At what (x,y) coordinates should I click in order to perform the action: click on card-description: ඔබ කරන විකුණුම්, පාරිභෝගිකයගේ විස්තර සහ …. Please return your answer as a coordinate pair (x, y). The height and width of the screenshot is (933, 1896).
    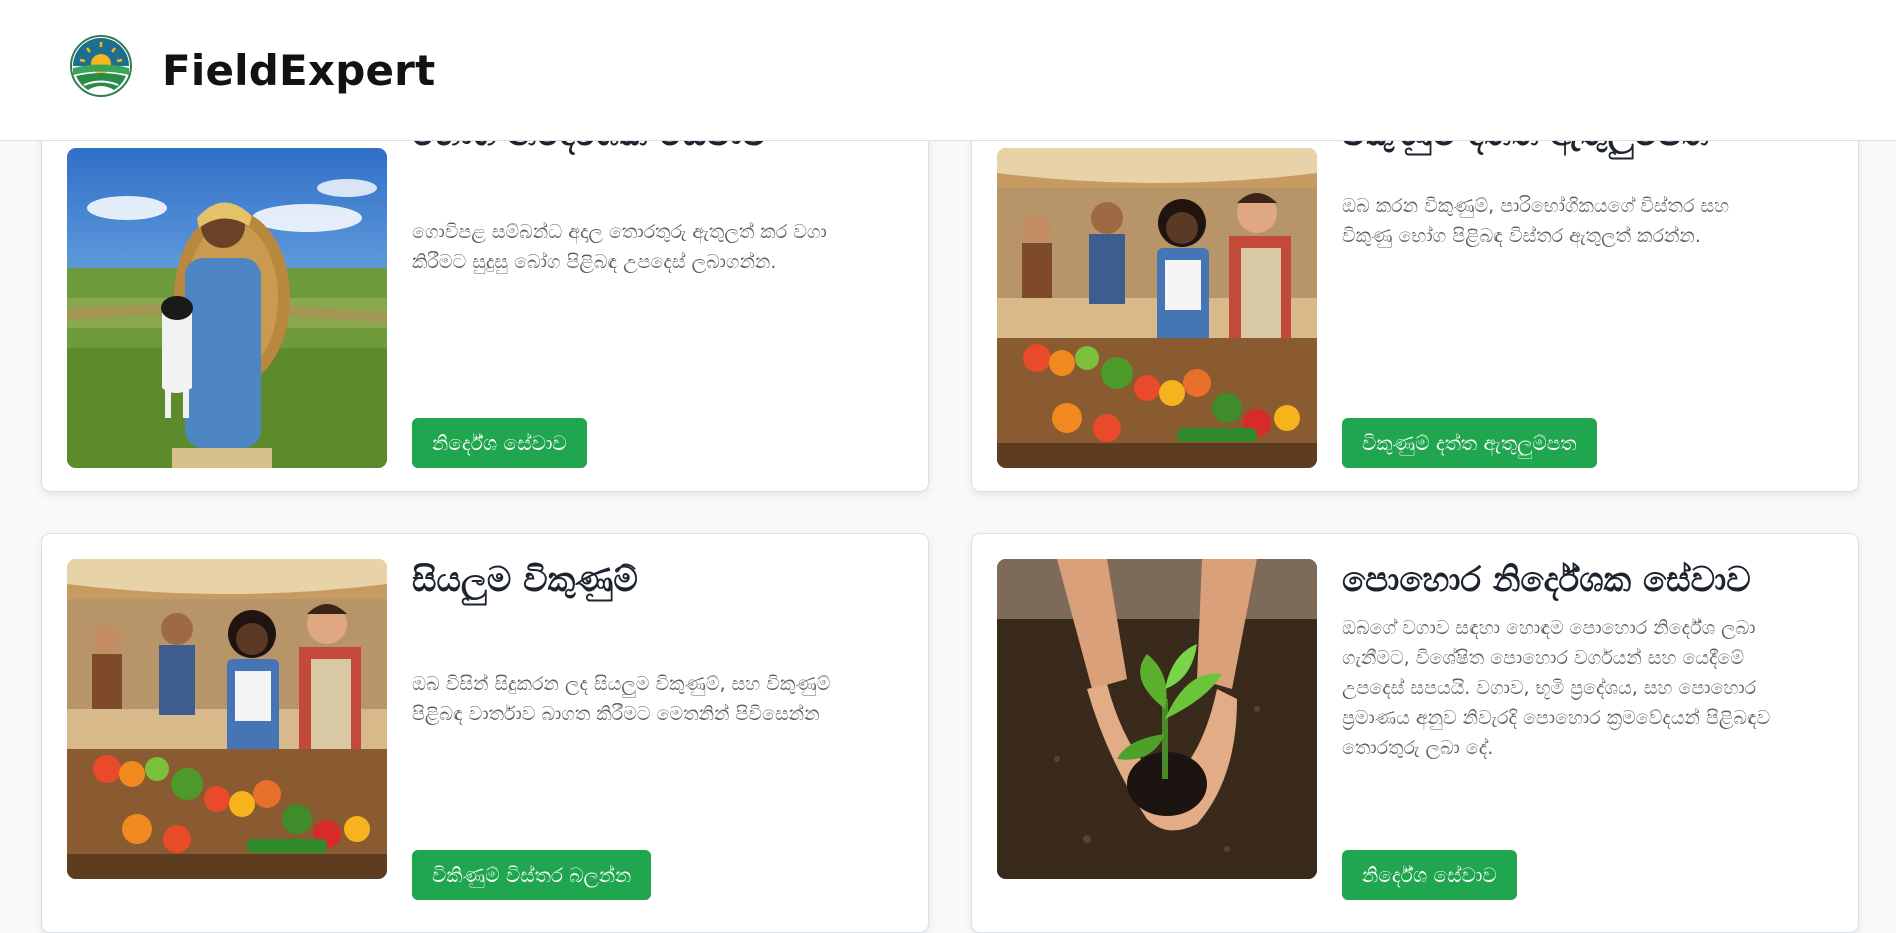
    Looking at the image, I should click on (1536, 221).